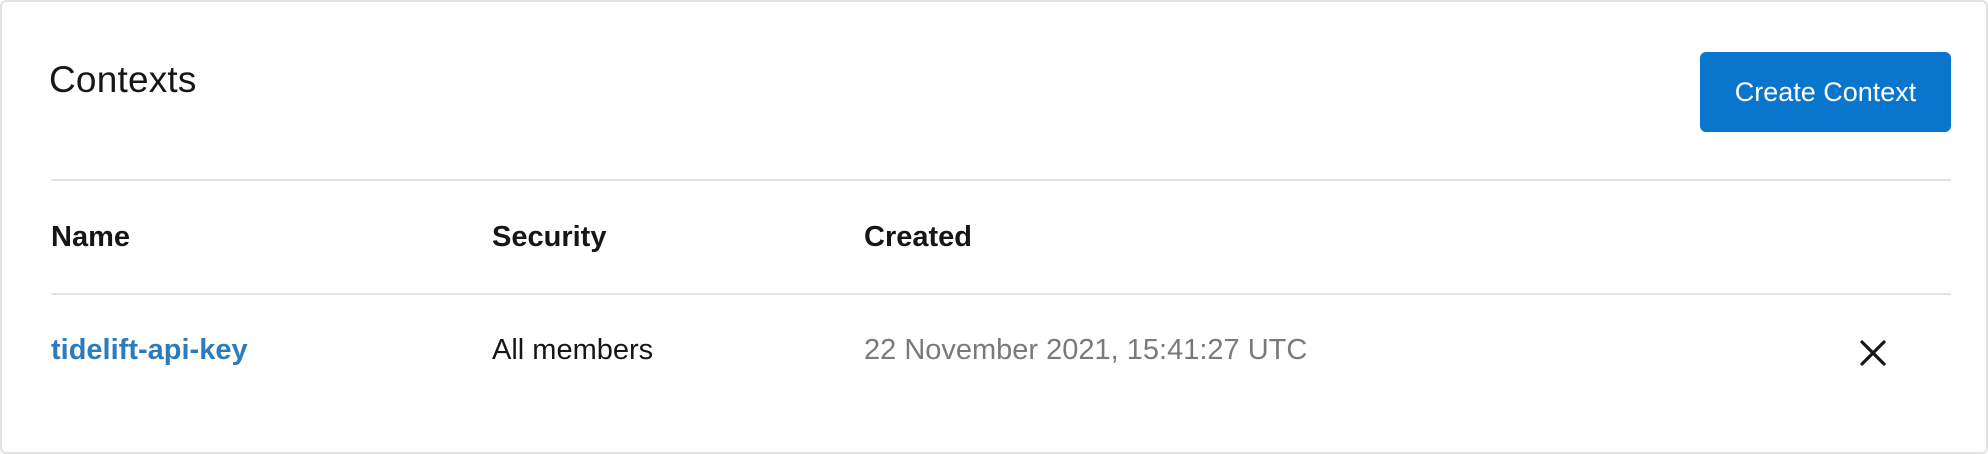 This screenshot has height=454, width=1988. Describe the element at coordinates (549, 237) in the screenshot. I see `column-header-security: Security` at that location.